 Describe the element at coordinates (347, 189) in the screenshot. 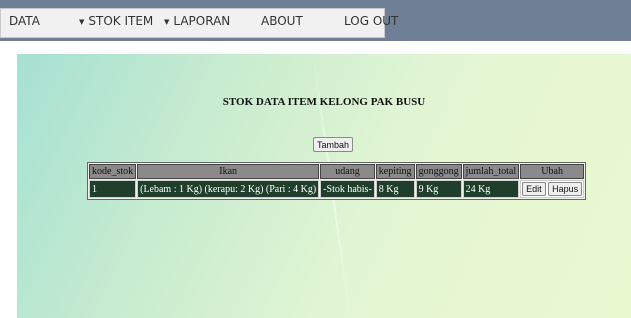

I see `cell-udang: -Stok habis-` at that location.